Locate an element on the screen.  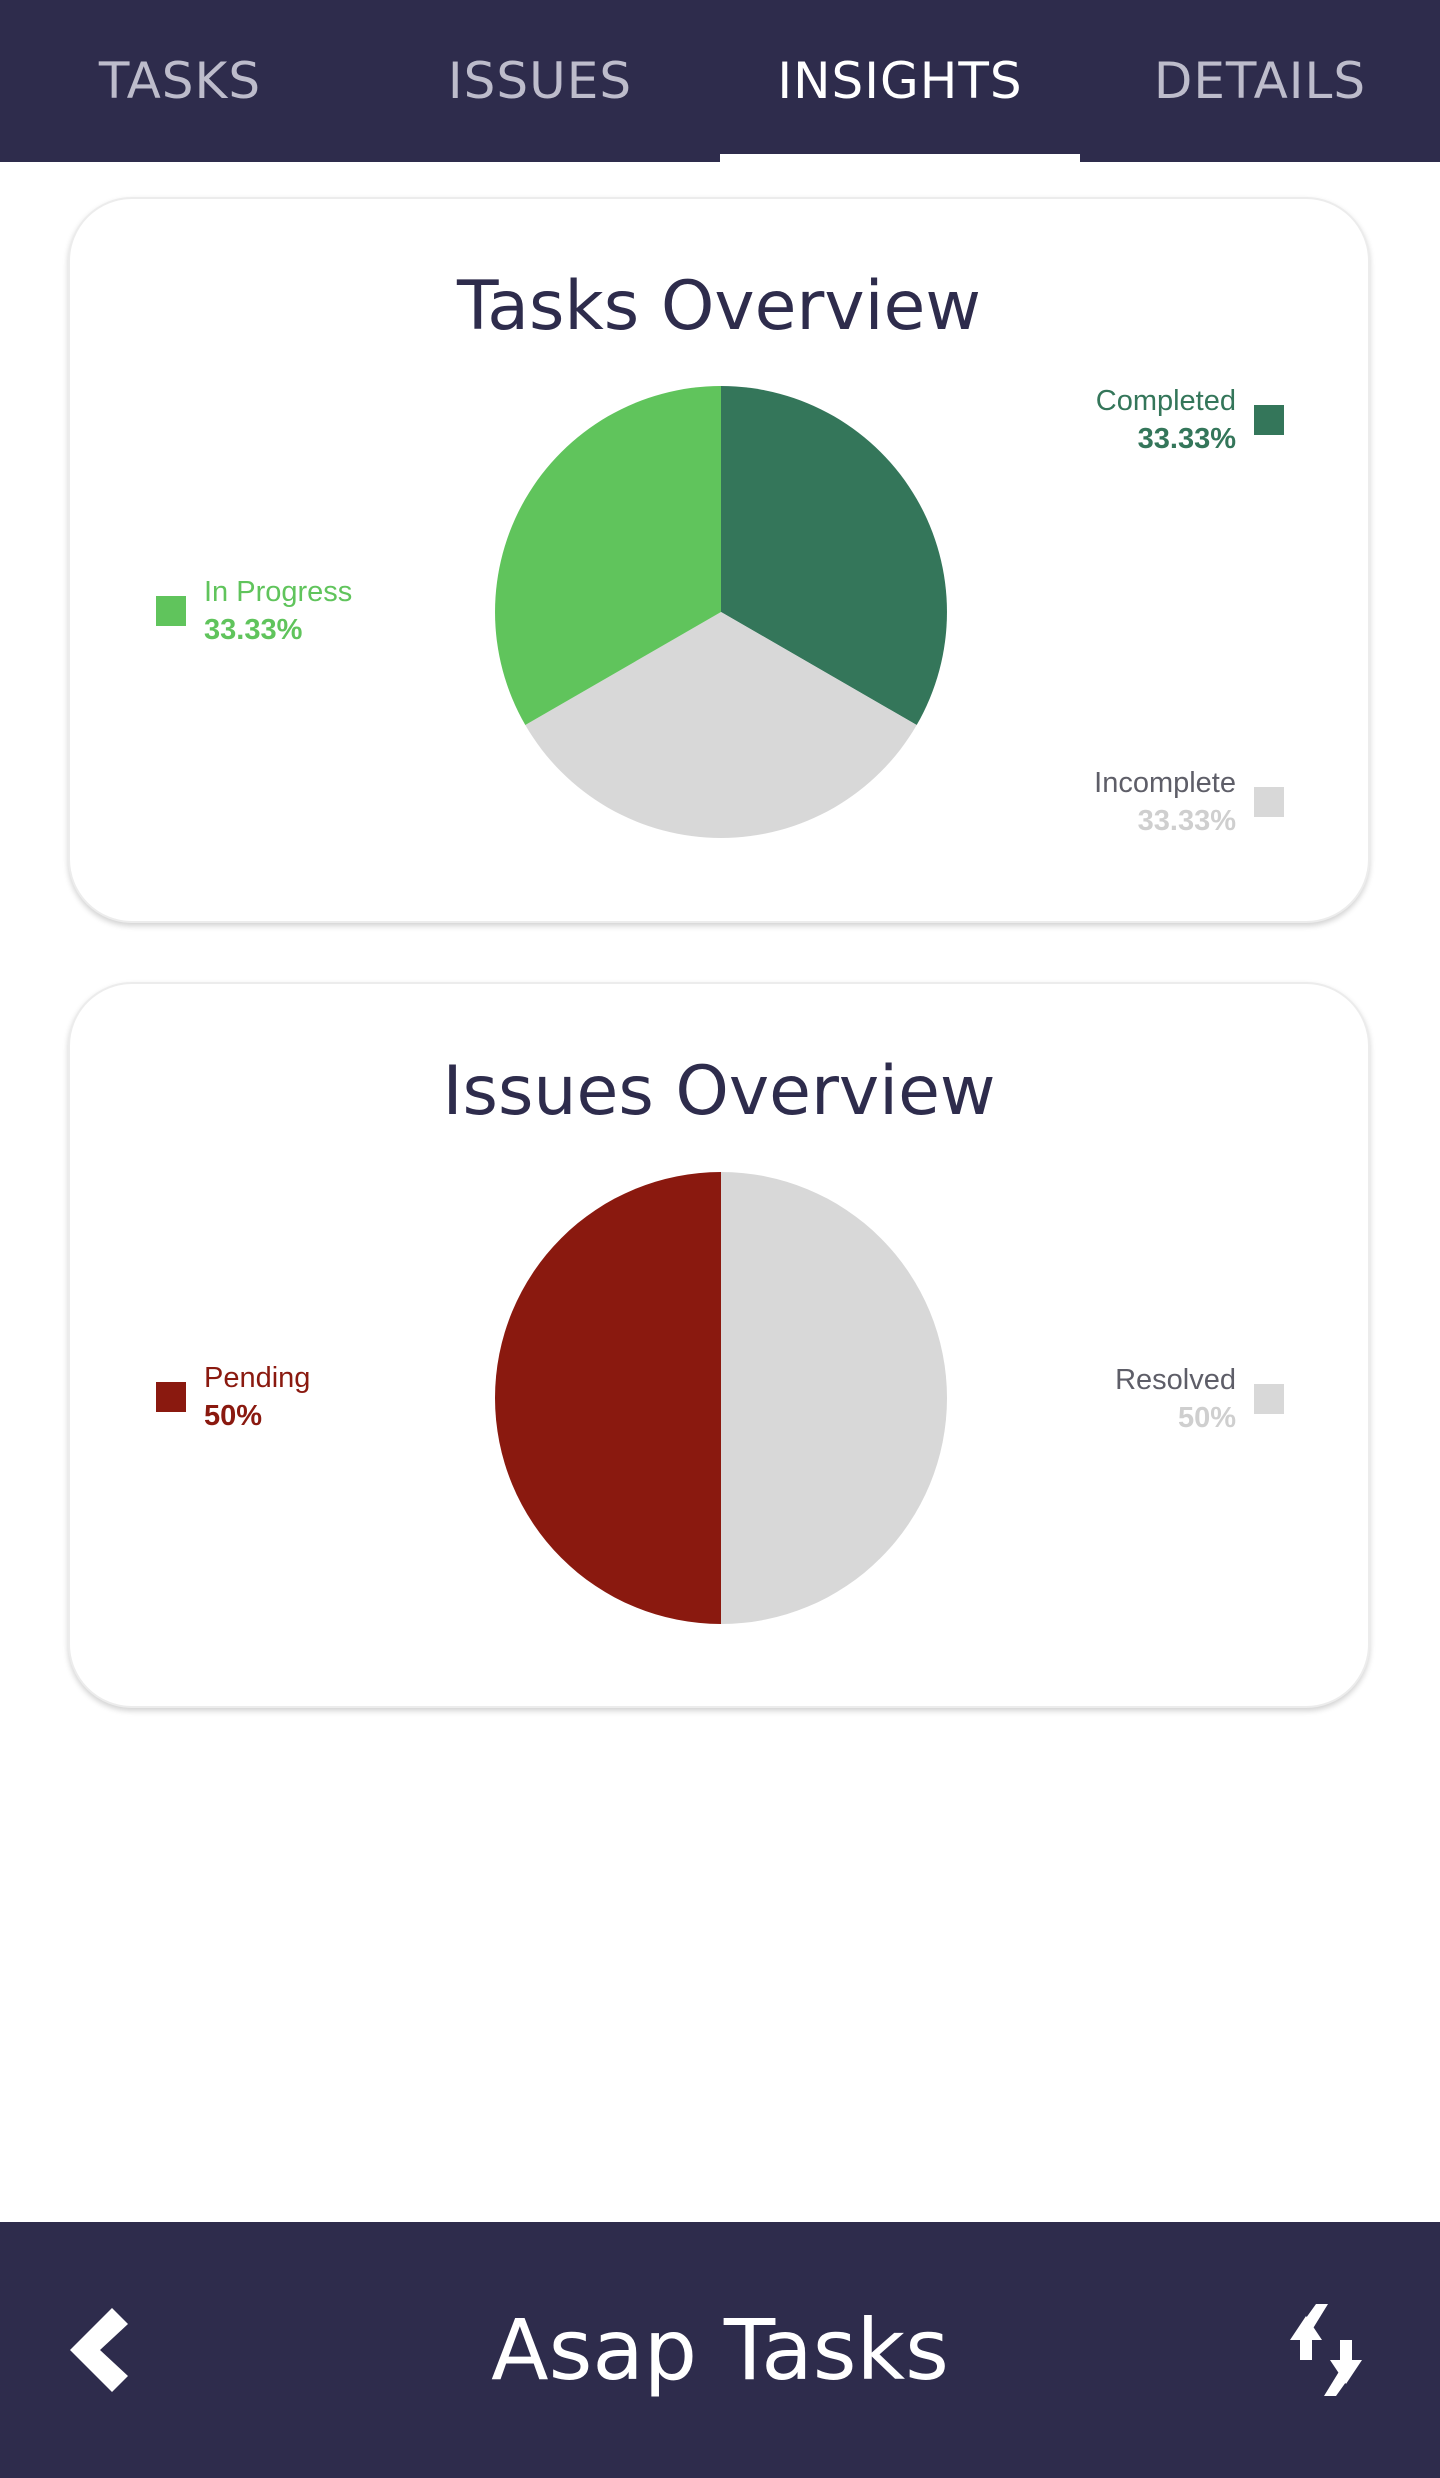
refresh-button is located at coordinates (1326, 2350).